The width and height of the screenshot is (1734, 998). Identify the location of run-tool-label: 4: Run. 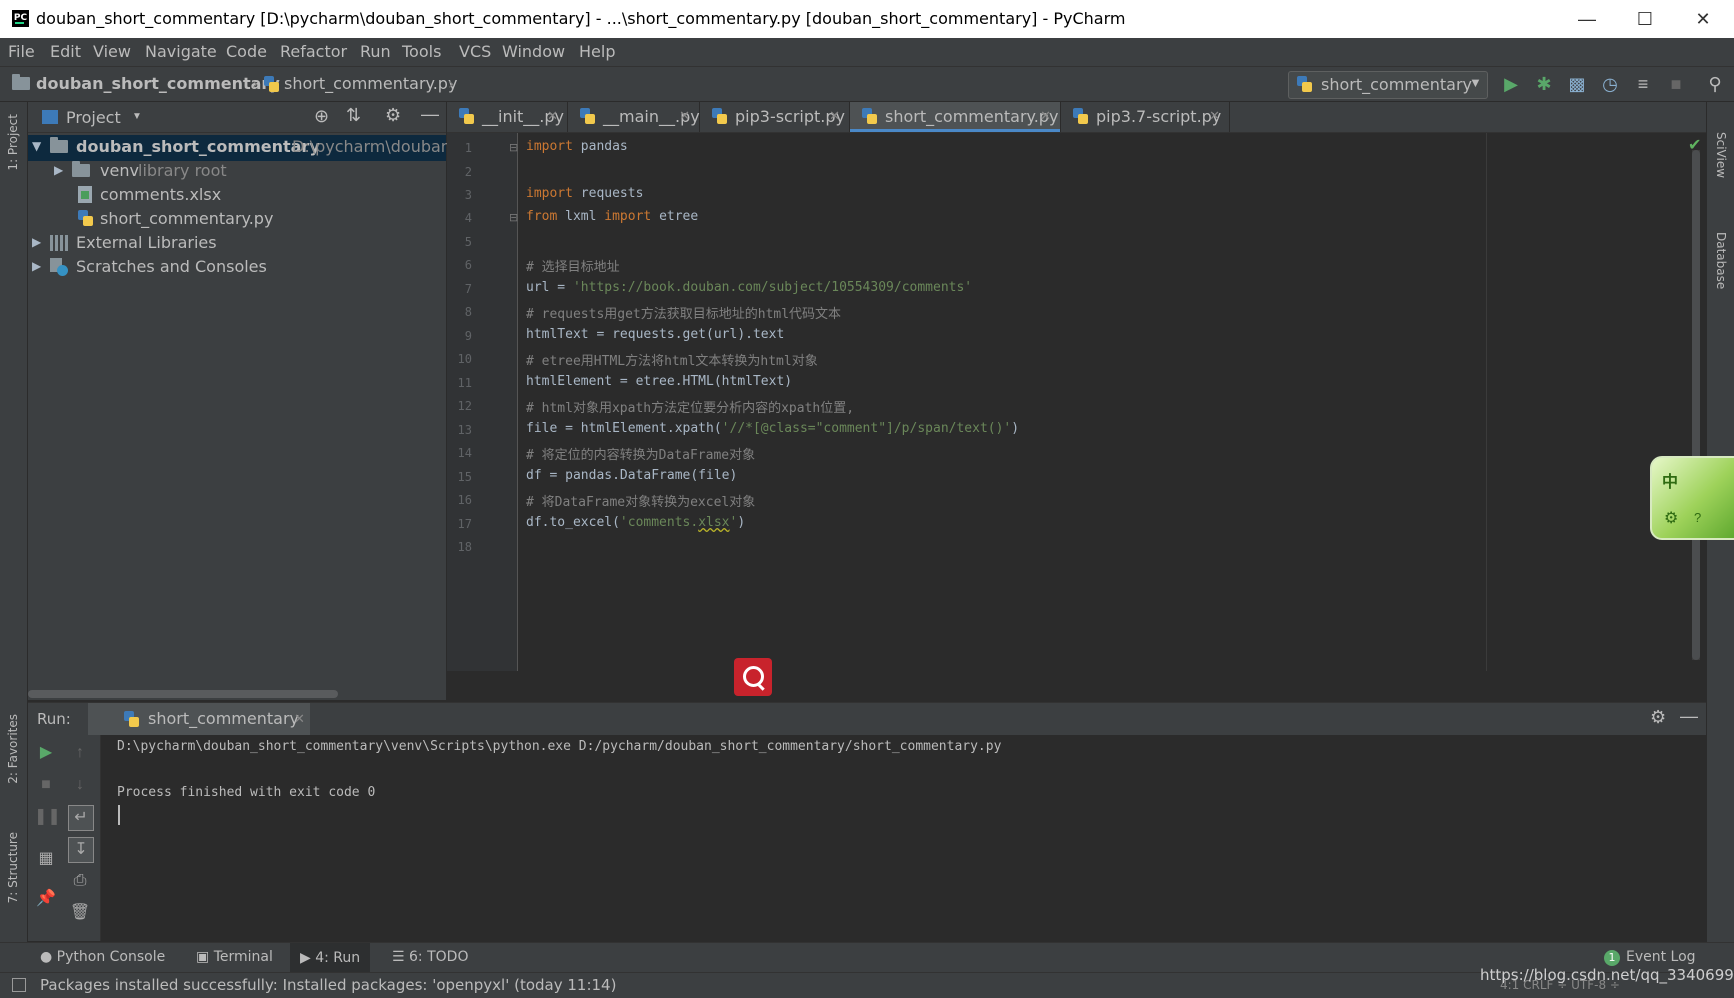
(338, 958).